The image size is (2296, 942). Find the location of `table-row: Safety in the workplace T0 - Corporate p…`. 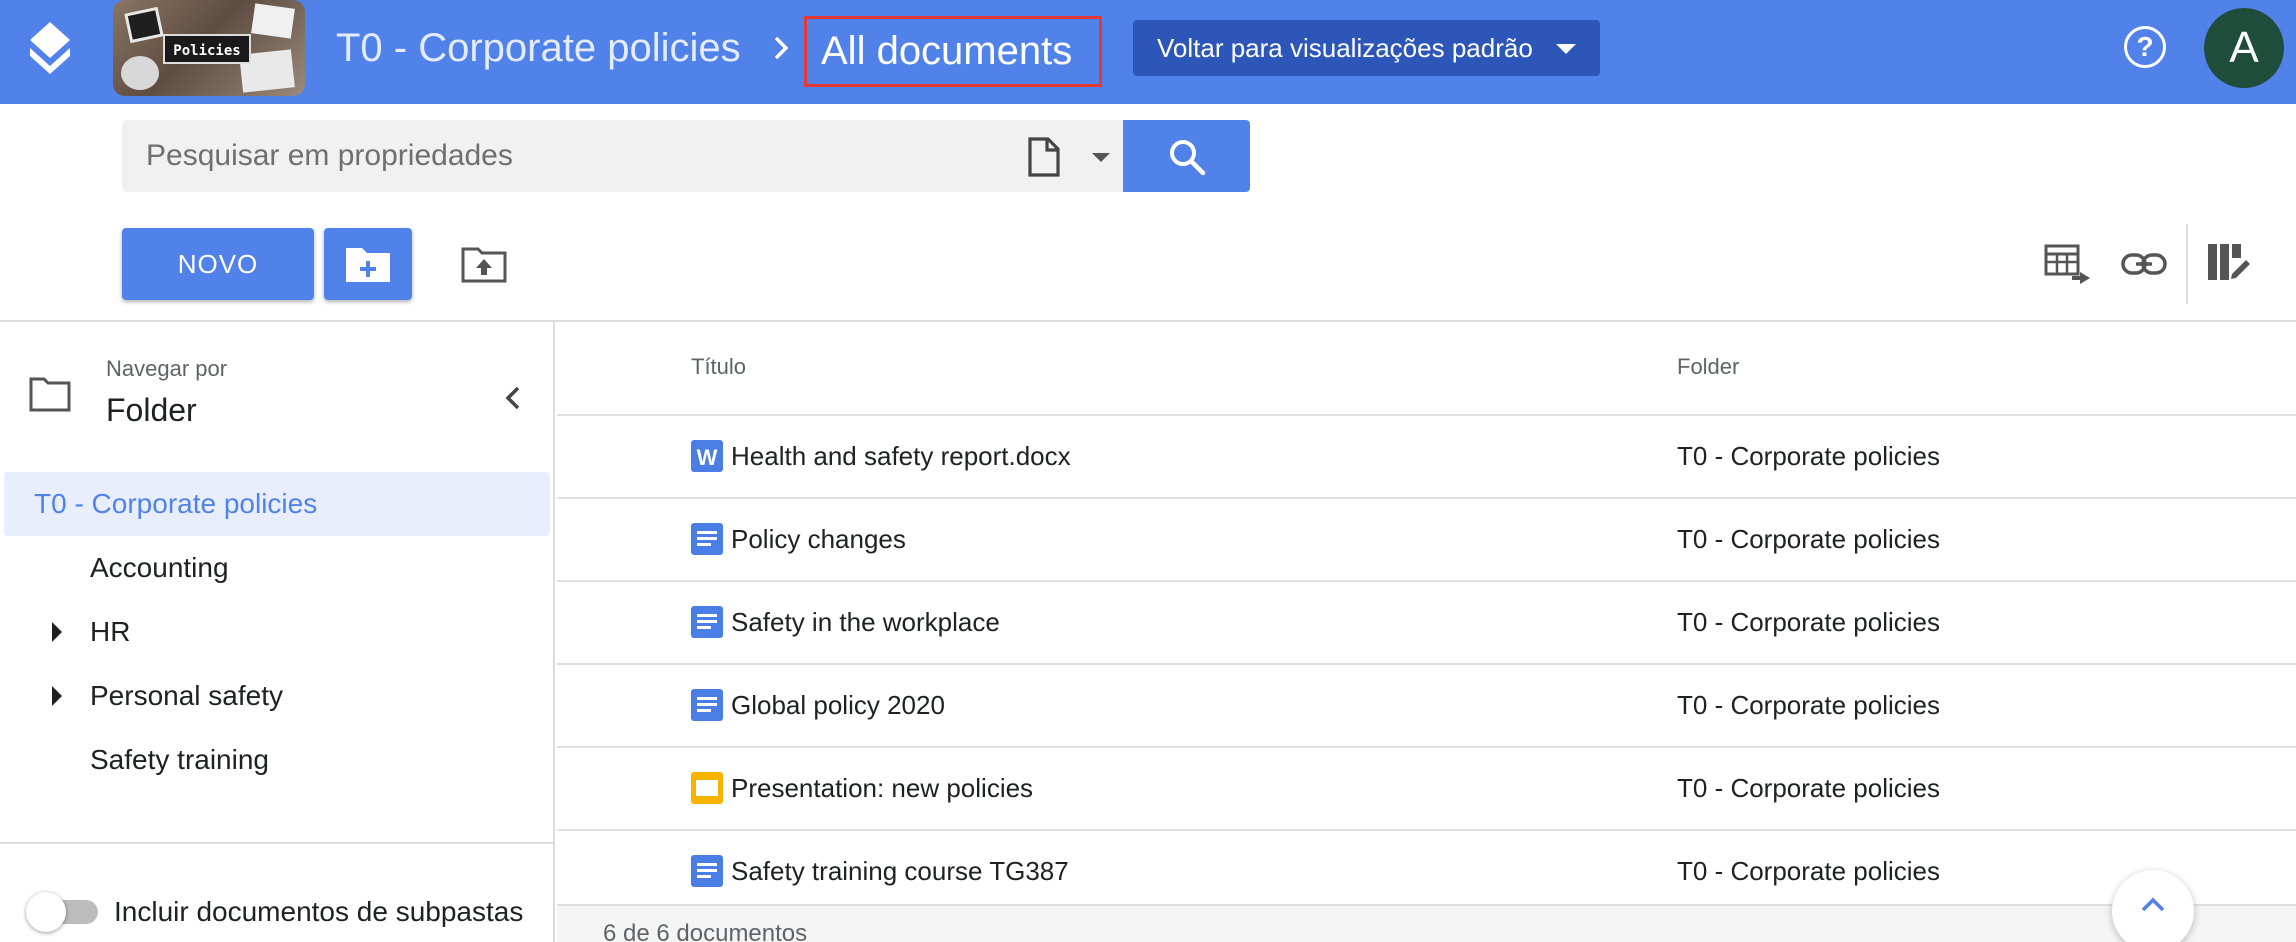

table-row: Safety in the workplace T0 - Corporate p… is located at coordinates (1426, 622).